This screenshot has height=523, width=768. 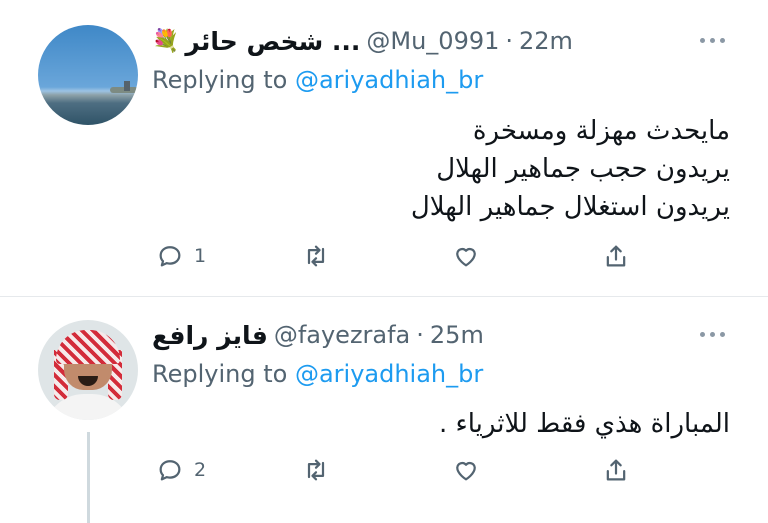 I want to click on reply-button: 1, so click(x=181, y=256).